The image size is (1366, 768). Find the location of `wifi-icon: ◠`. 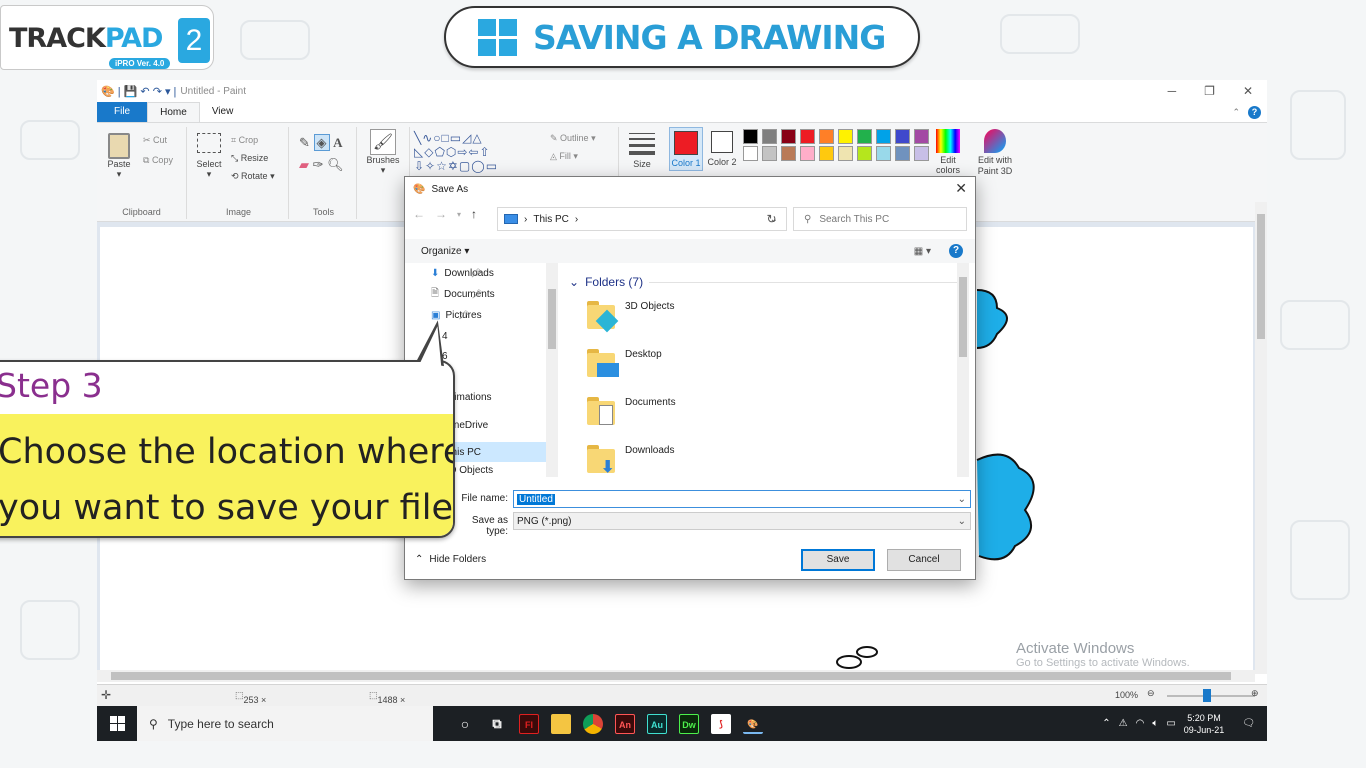

wifi-icon: ◠ is located at coordinates (1140, 723).